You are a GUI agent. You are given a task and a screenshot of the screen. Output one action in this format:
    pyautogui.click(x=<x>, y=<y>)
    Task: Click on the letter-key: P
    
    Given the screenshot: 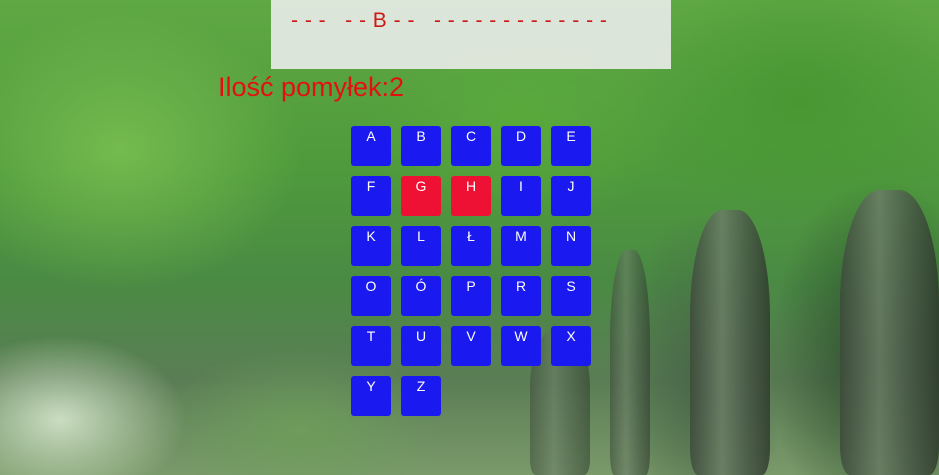 What is the action you would take?
    pyautogui.click(x=471, y=296)
    